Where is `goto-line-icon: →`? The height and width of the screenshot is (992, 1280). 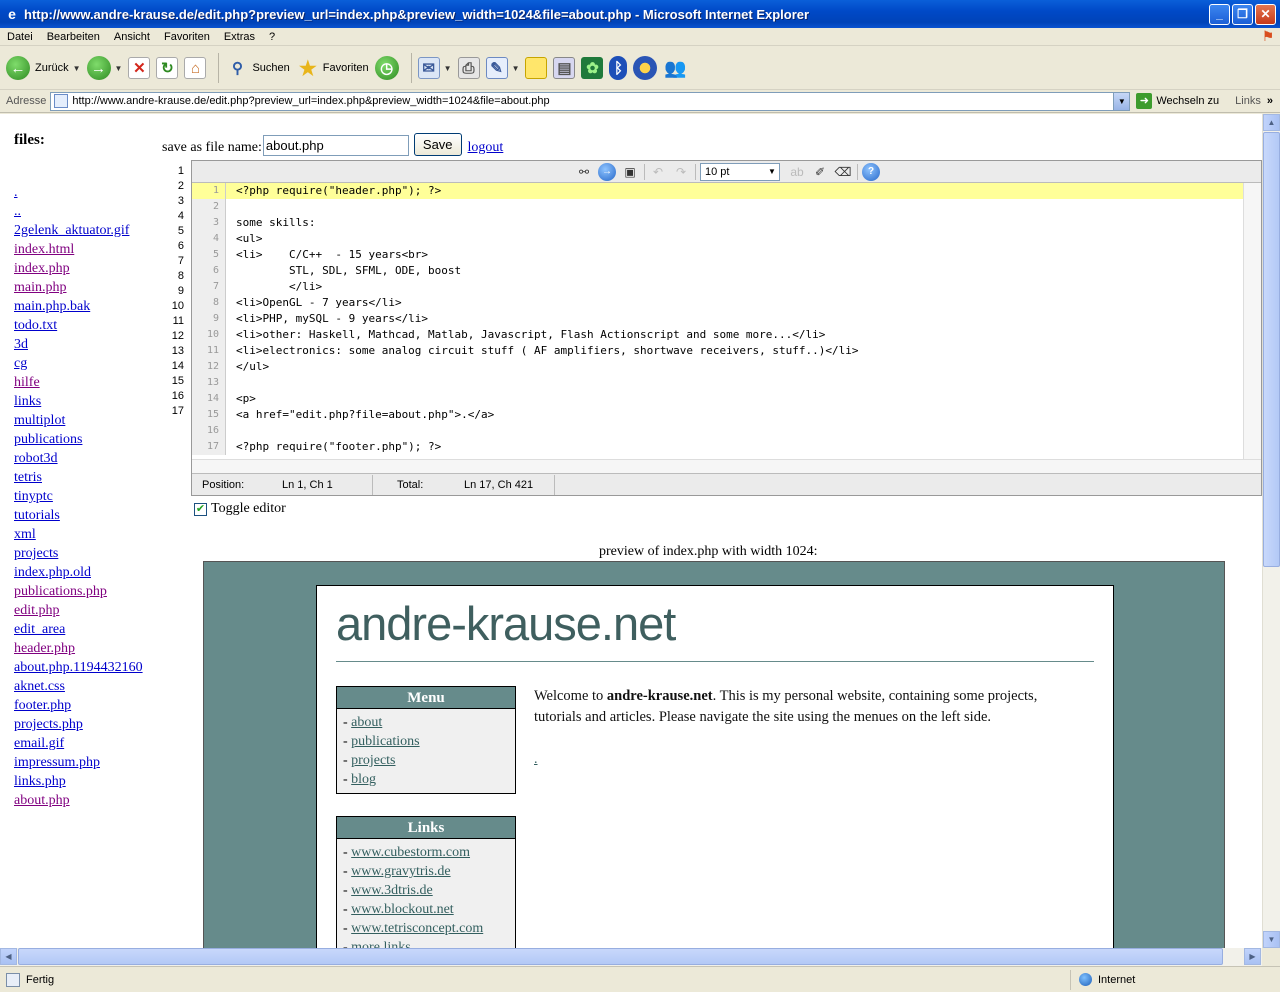
goto-line-icon: → is located at coordinates (607, 171).